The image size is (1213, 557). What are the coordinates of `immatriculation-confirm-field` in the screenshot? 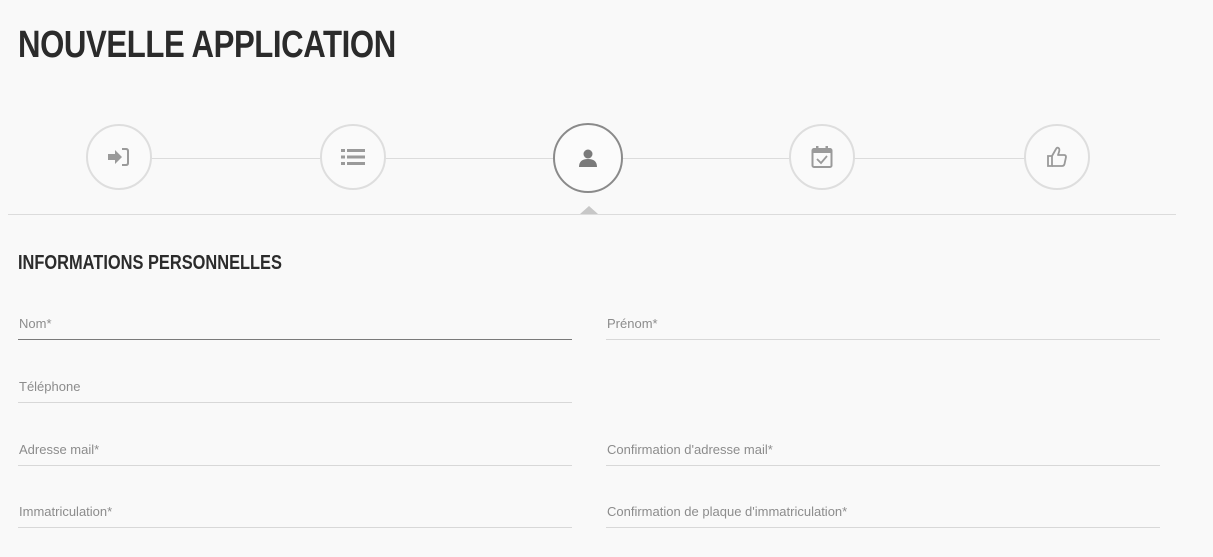 It's located at (883, 512).